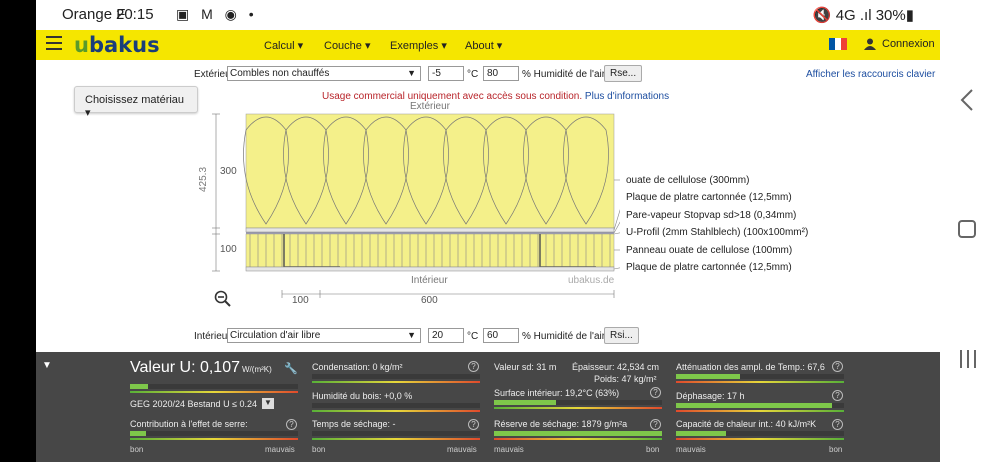 This screenshot has width=1000, height=462. Describe the element at coordinates (117, 45) in the screenshot. I see `ubakus-logo: ubakus` at that location.